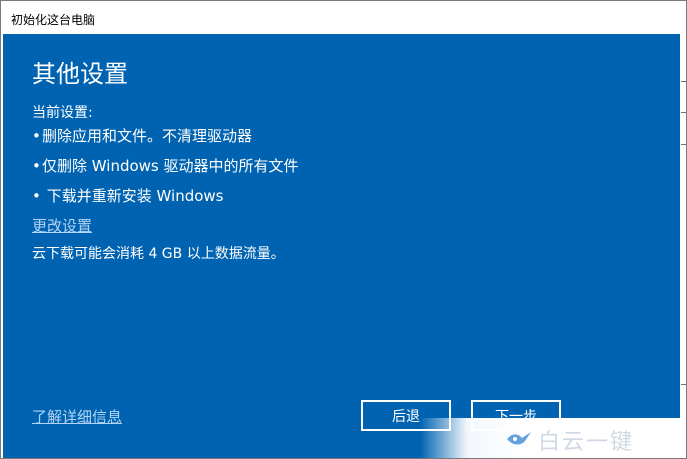  What do you see at coordinates (586, 442) in the screenshot?
I see `watermark-text: 白云一键` at bounding box center [586, 442].